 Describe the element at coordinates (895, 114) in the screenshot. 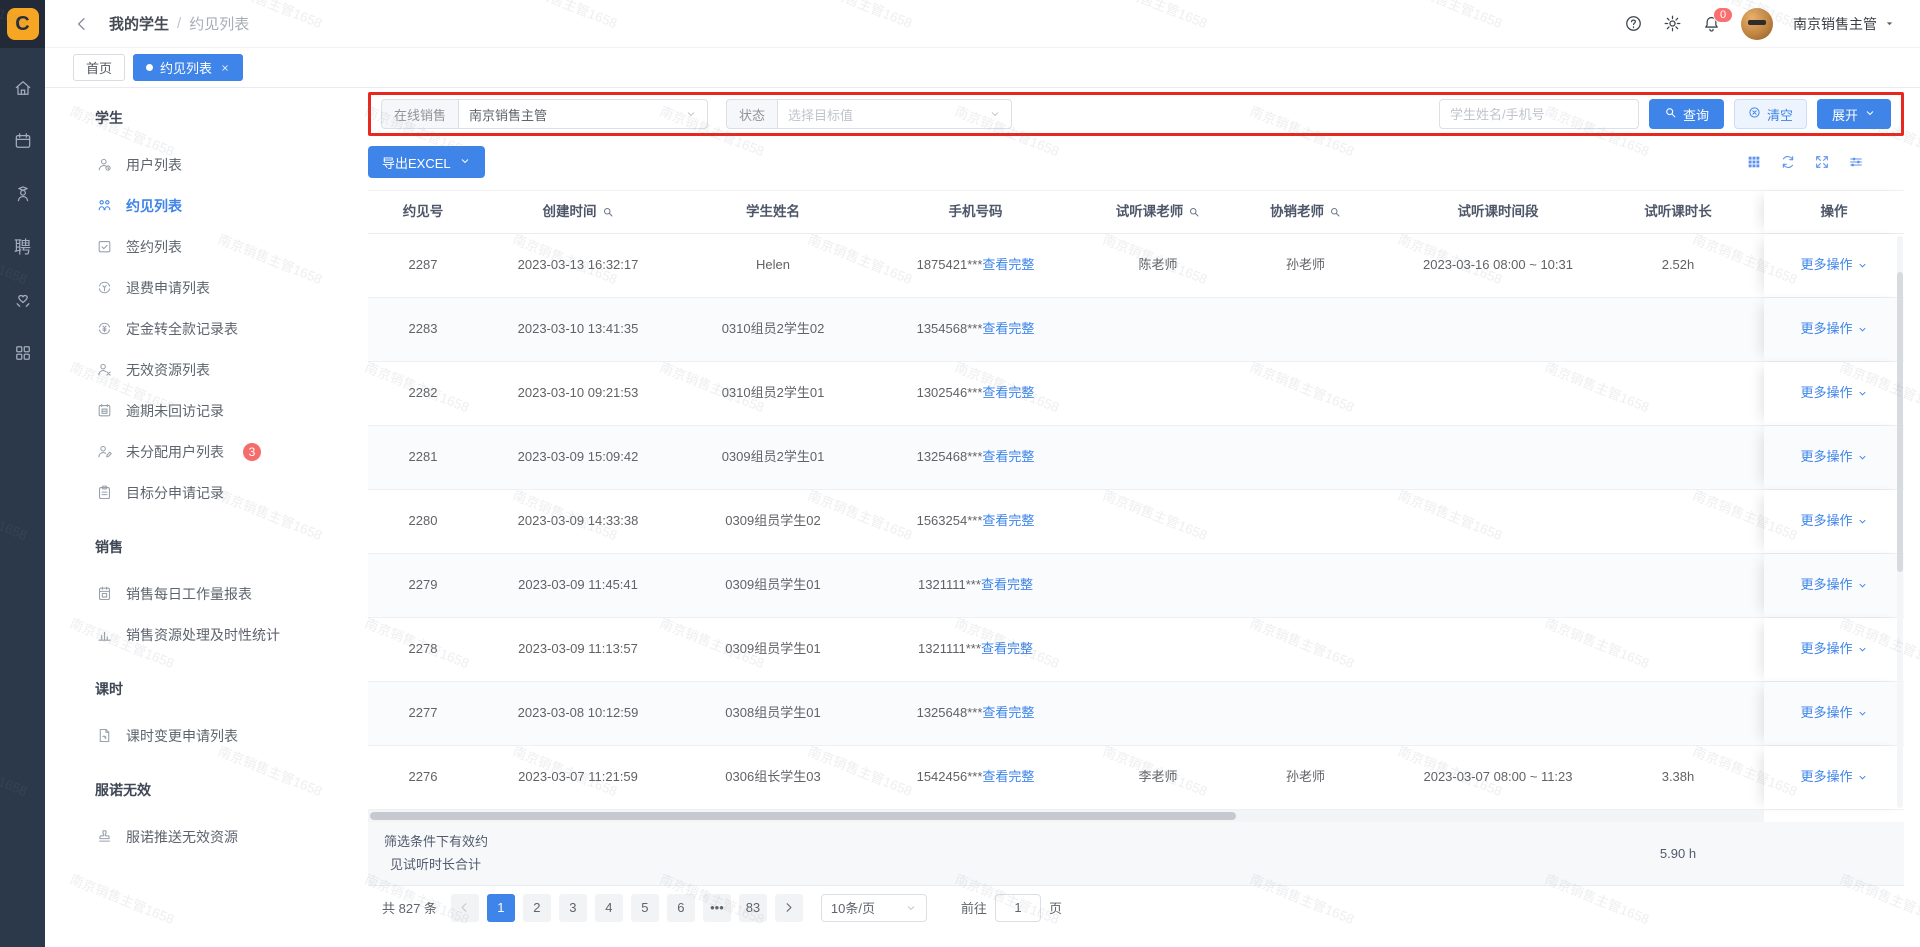

I see `status-select: 选择目标值` at that location.